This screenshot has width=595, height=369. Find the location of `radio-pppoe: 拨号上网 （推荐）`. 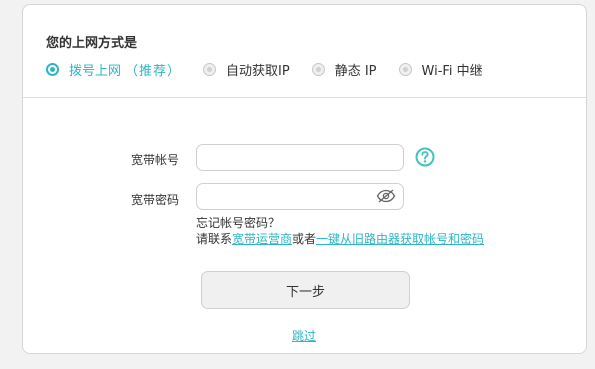

radio-pppoe: 拨号上网 （推荐） is located at coordinates (113, 69).